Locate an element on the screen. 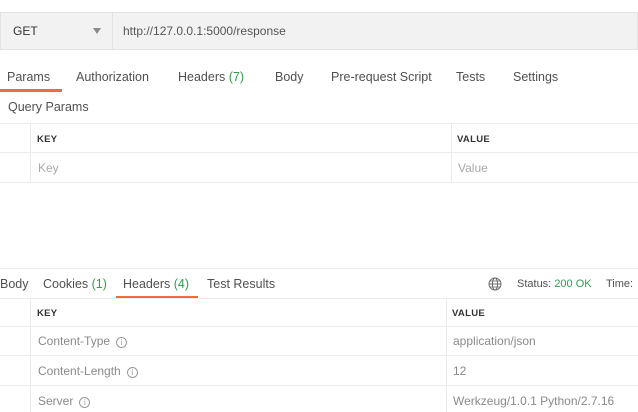 This screenshot has width=638, height=412. table-row: Server i Werkzeug/1.0.1 Python/2.7.16 is located at coordinates (319, 399).